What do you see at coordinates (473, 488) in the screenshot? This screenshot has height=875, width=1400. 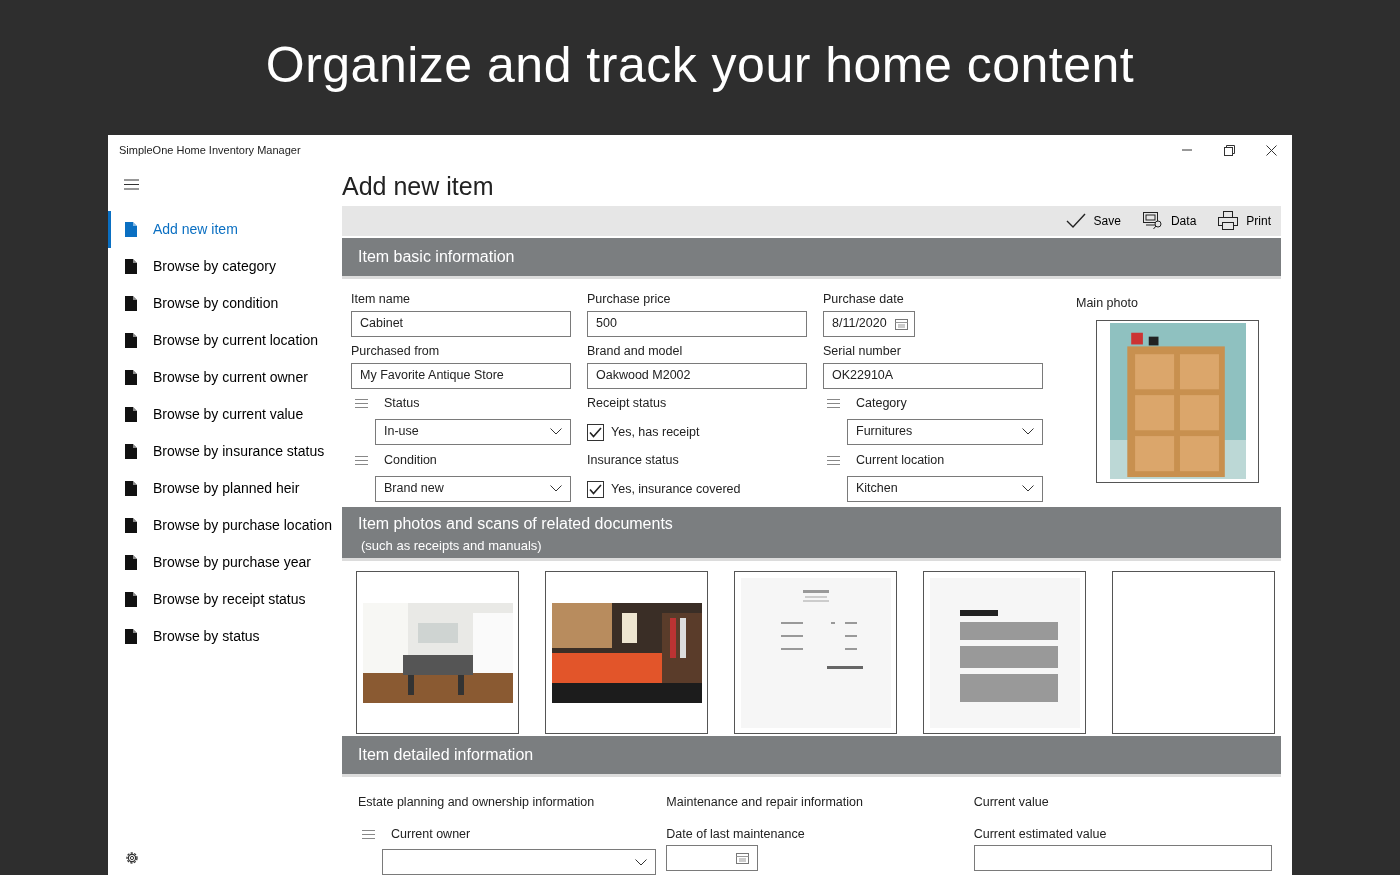 I see `dropdown: Brand new` at bounding box center [473, 488].